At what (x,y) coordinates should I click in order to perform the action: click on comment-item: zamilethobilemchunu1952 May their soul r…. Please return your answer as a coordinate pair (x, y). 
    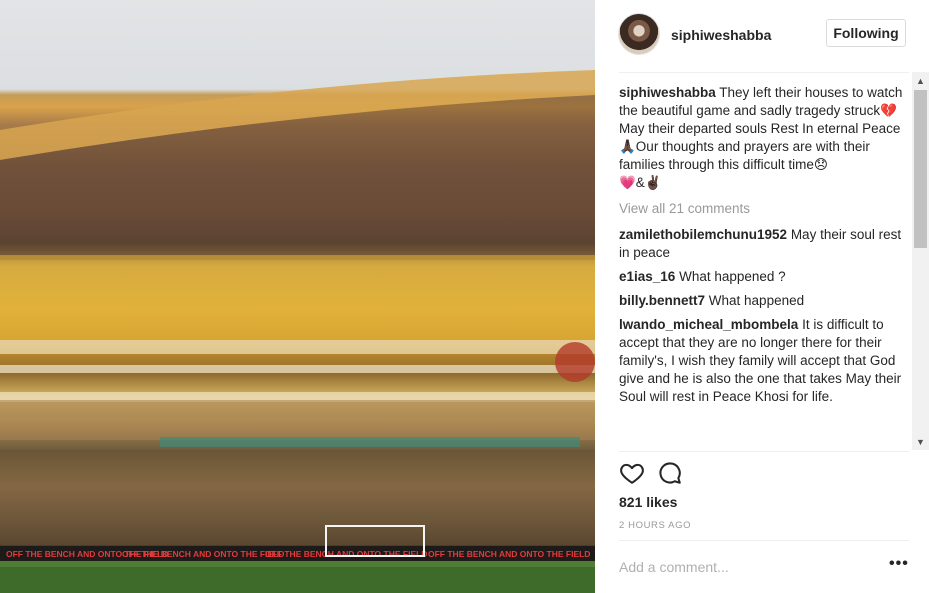
    Looking at the image, I should click on (762, 244).